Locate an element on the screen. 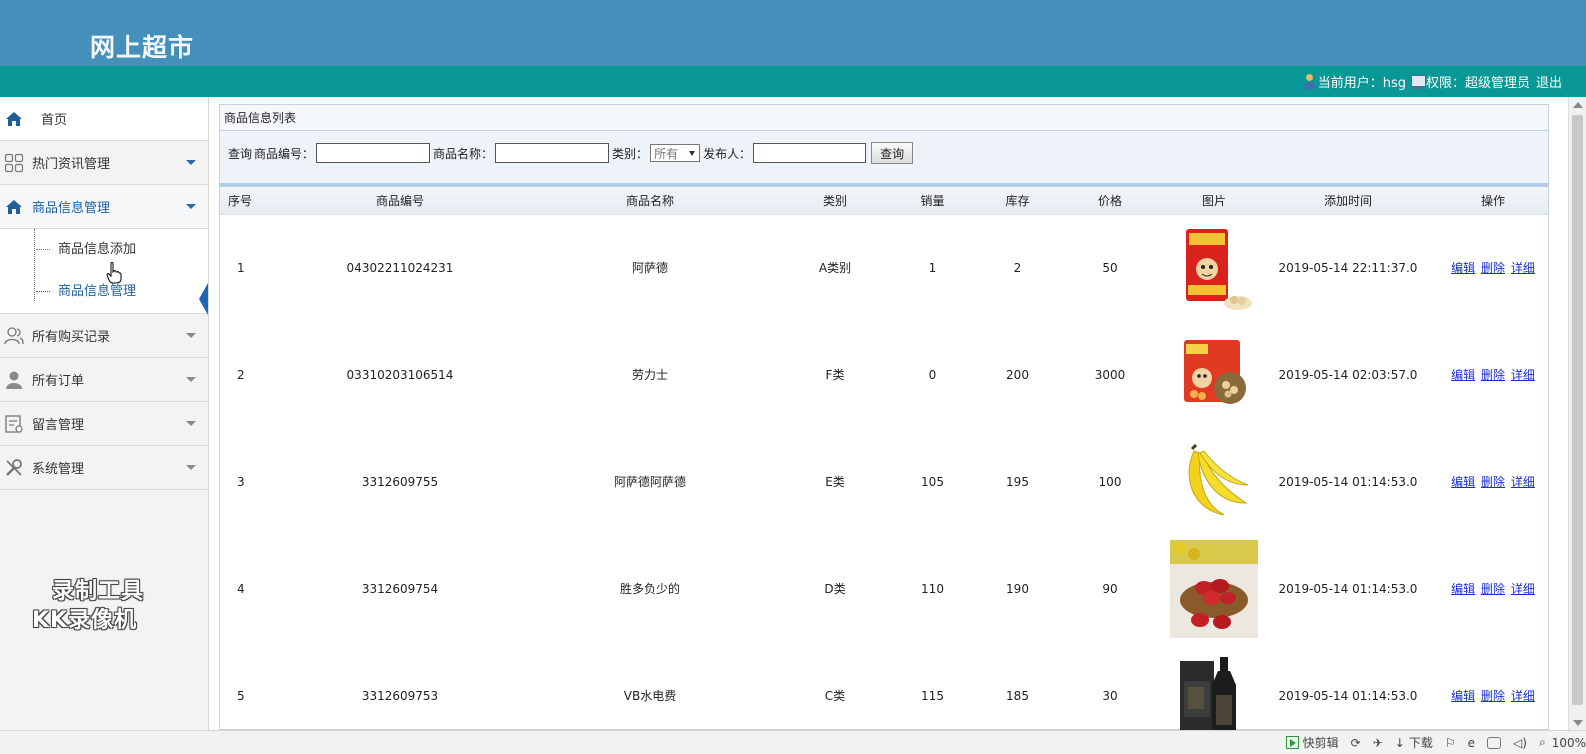 The image size is (1586, 754). column-header: 类别 is located at coordinates (835, 201).